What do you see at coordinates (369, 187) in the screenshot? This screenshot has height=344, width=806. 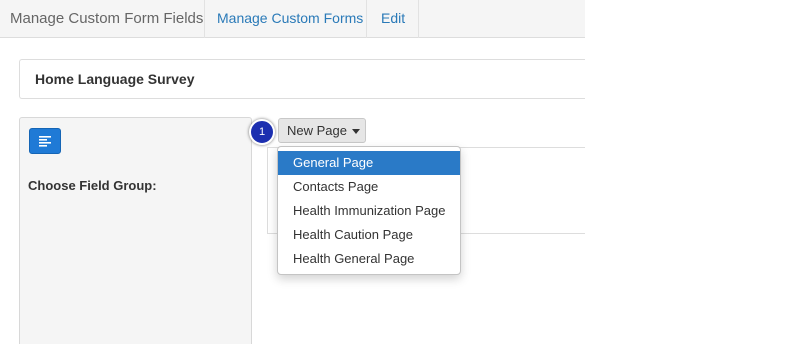 I see `dropdown-item-contacts-page: Contacts Page` at bounding box center [369, 187].